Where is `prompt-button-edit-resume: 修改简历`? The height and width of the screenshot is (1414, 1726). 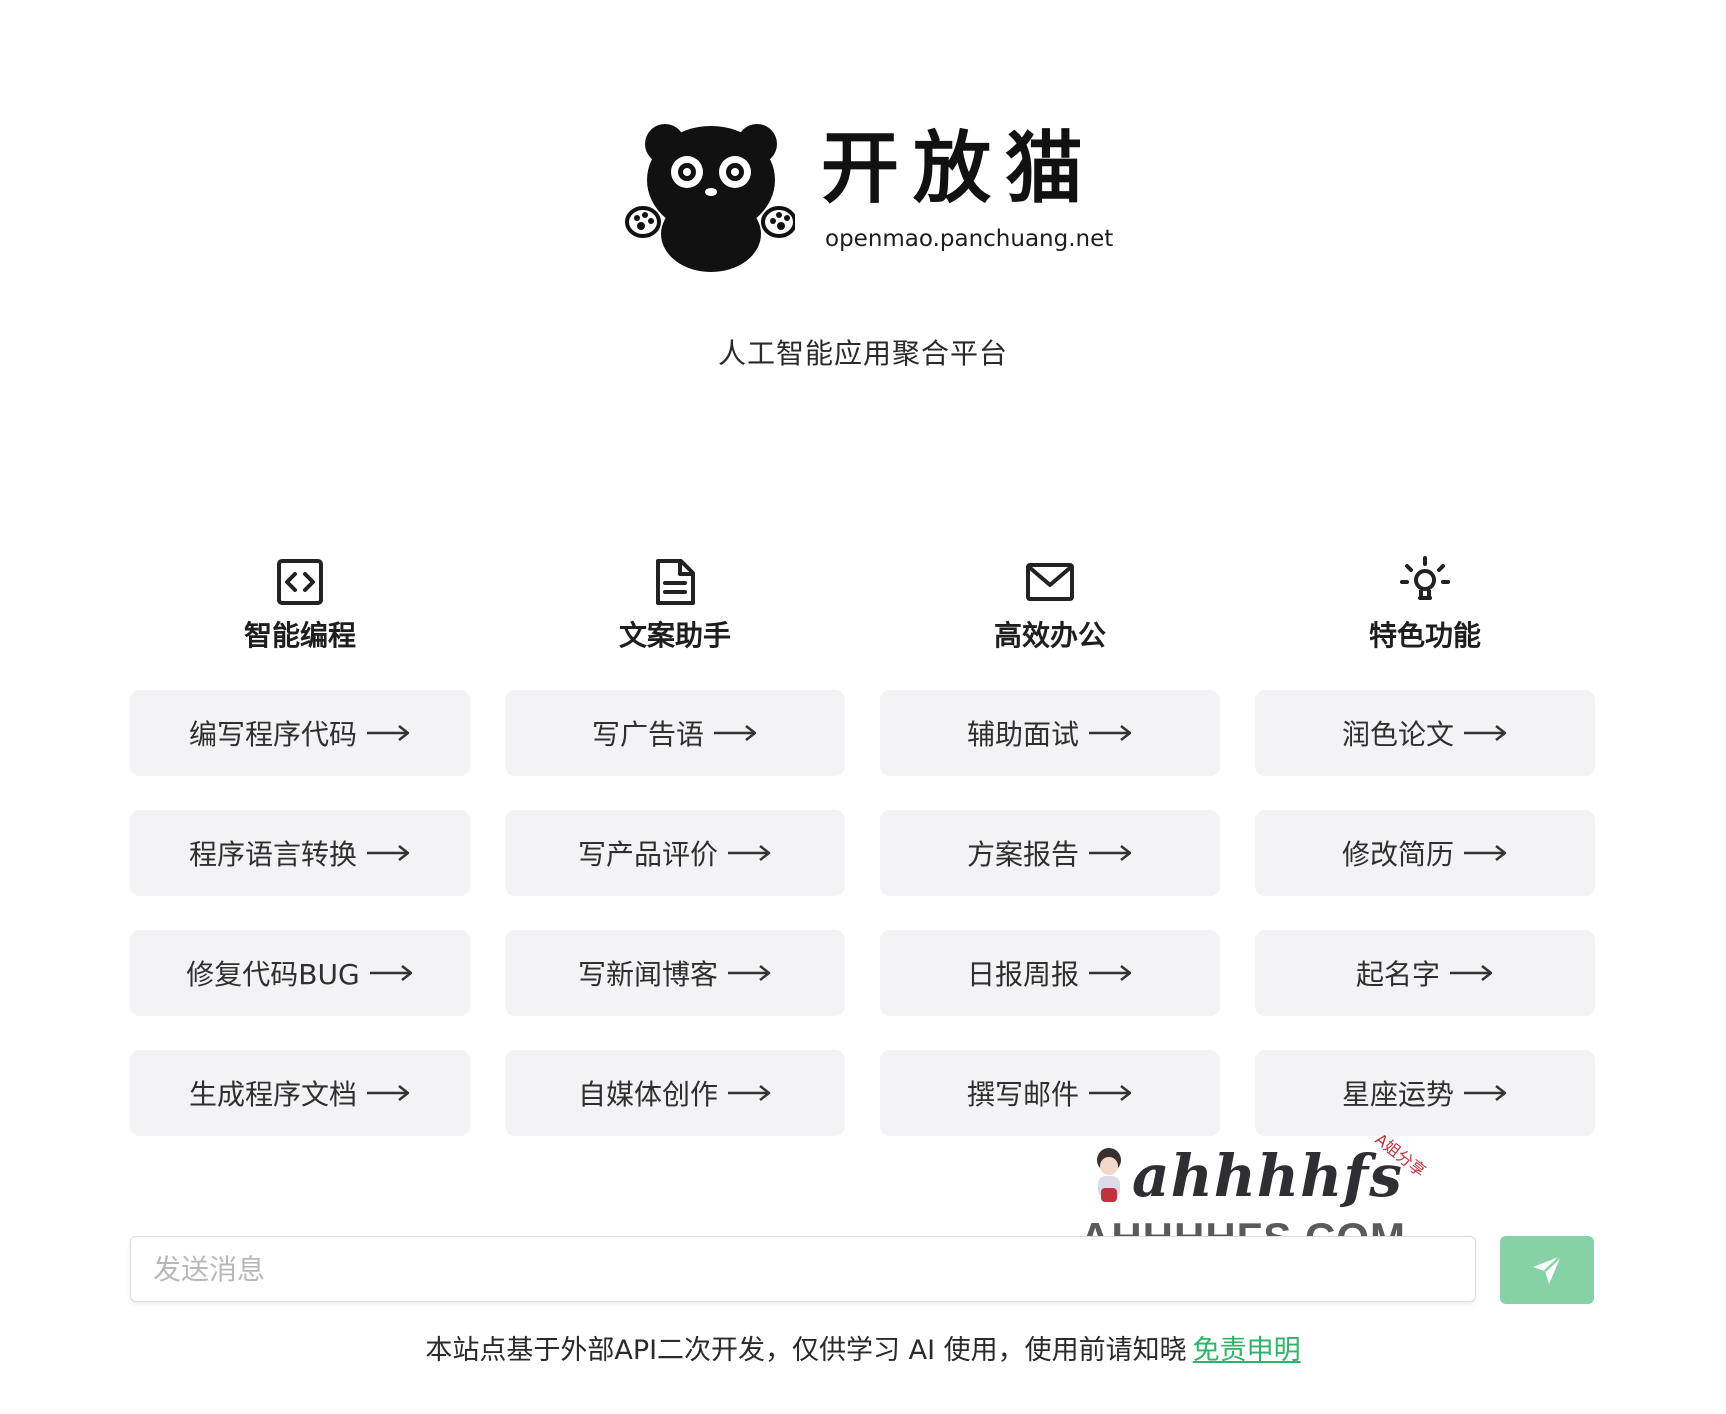 prompt-button-edit-resume: 修改简历 is located at coordinates (1425, 853).